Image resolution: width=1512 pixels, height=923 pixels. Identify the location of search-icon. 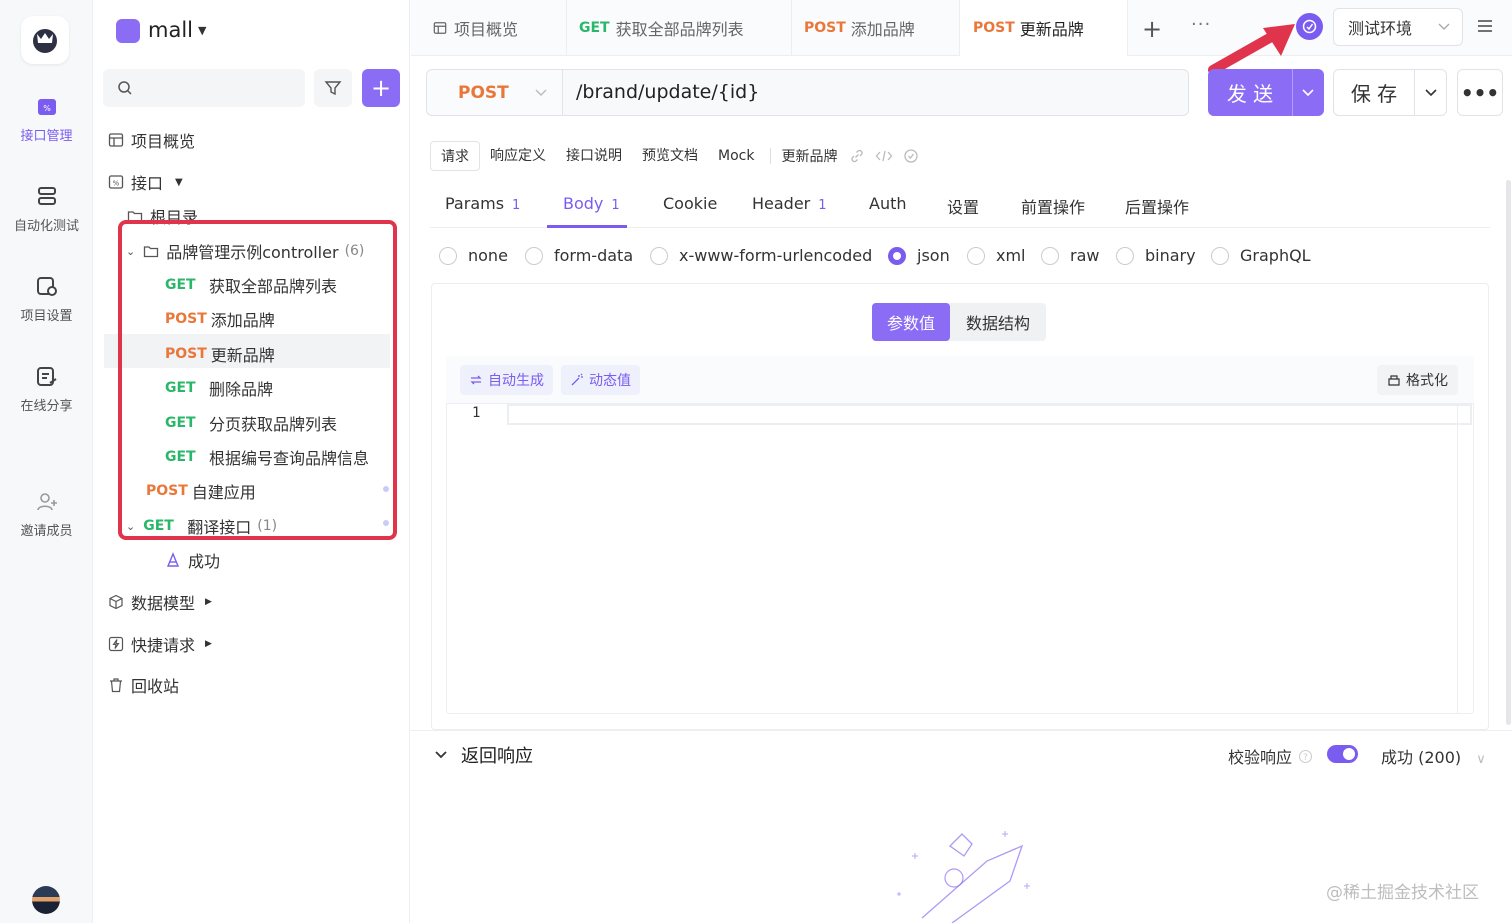
(125, 88).